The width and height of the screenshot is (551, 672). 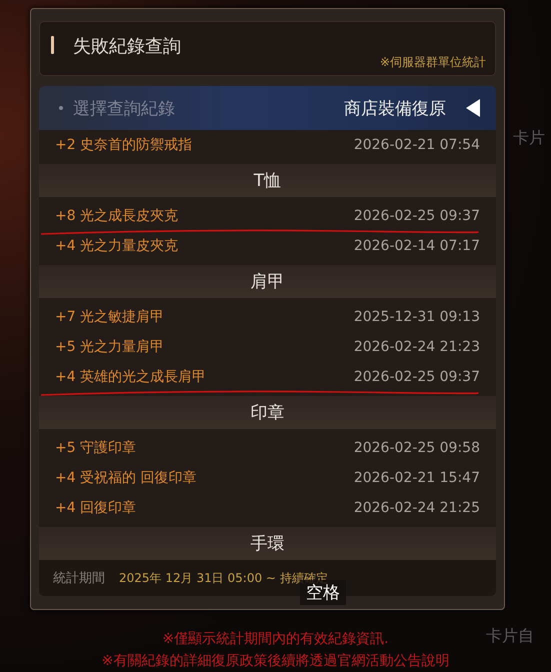 What do you see at coordinates (323, 592) in the screenshot?
I see `tooltip: 空格` at bounding box center [323, 592].